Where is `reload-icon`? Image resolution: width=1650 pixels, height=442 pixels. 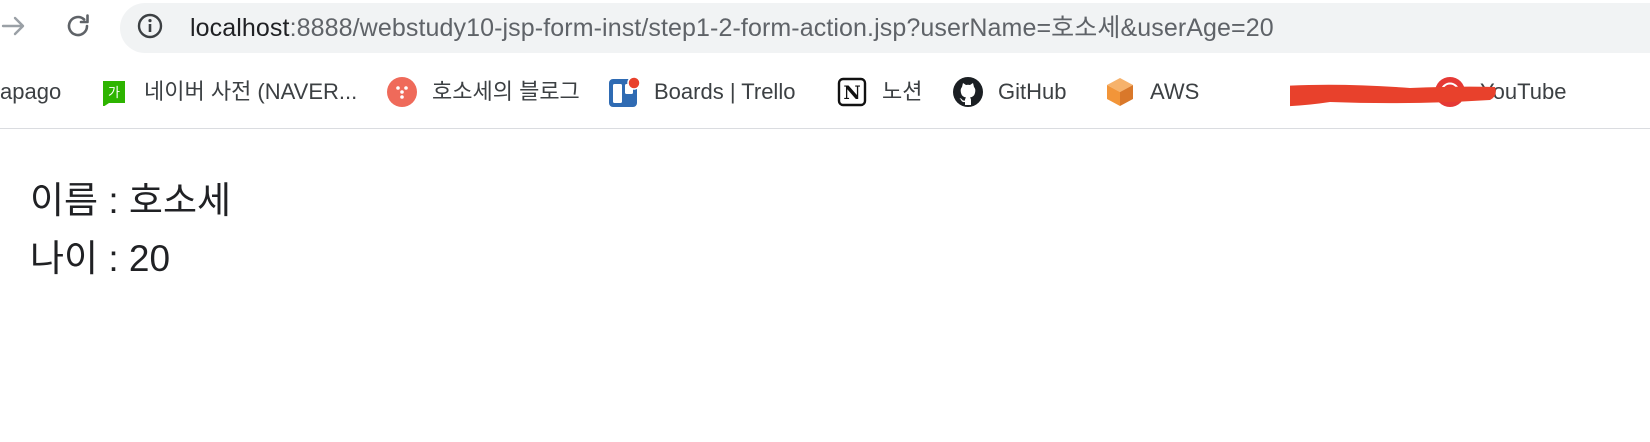
reload-icon is located at coordinates (78, 28).